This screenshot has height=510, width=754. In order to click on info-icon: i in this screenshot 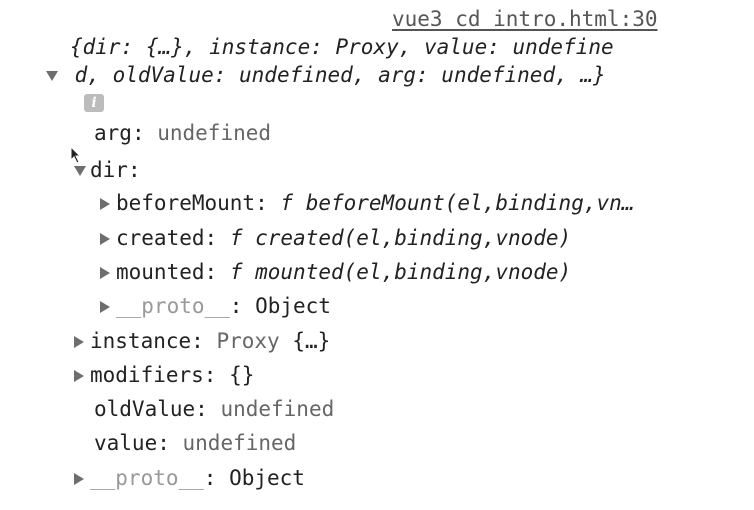, I will do `click(94, 103)`.